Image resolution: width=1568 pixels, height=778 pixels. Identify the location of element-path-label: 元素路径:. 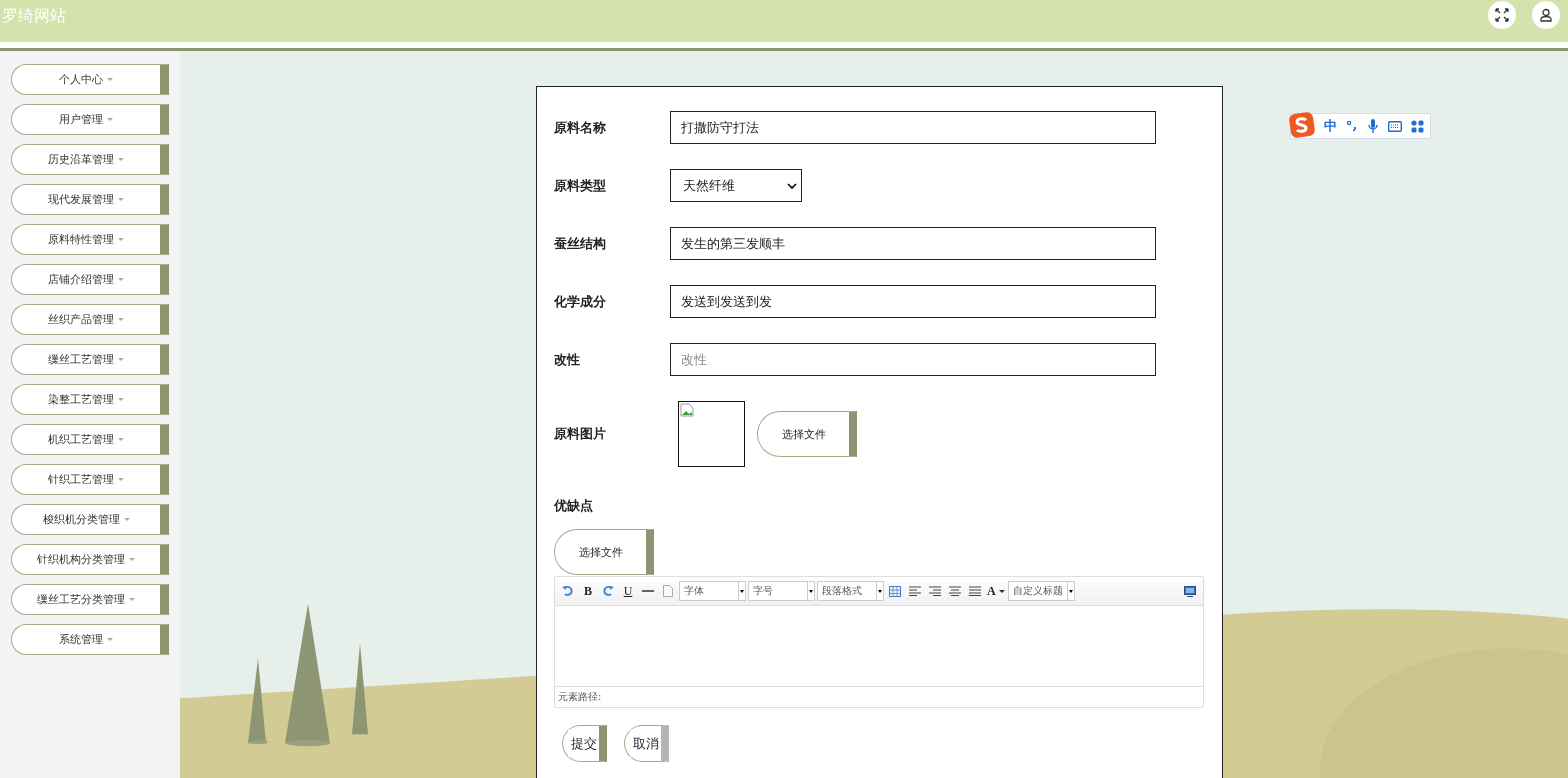
(580, 697).